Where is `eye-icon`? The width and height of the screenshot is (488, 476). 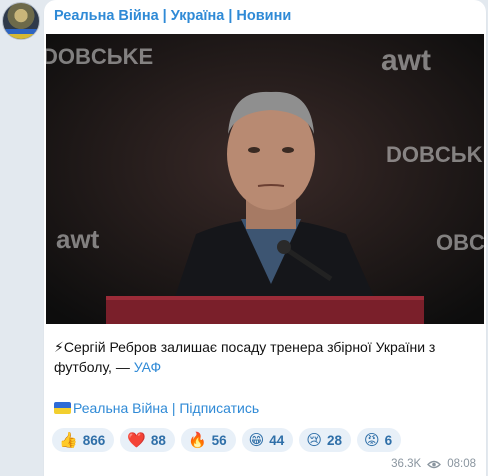
eye-icon is located at coordinates (434, 464).